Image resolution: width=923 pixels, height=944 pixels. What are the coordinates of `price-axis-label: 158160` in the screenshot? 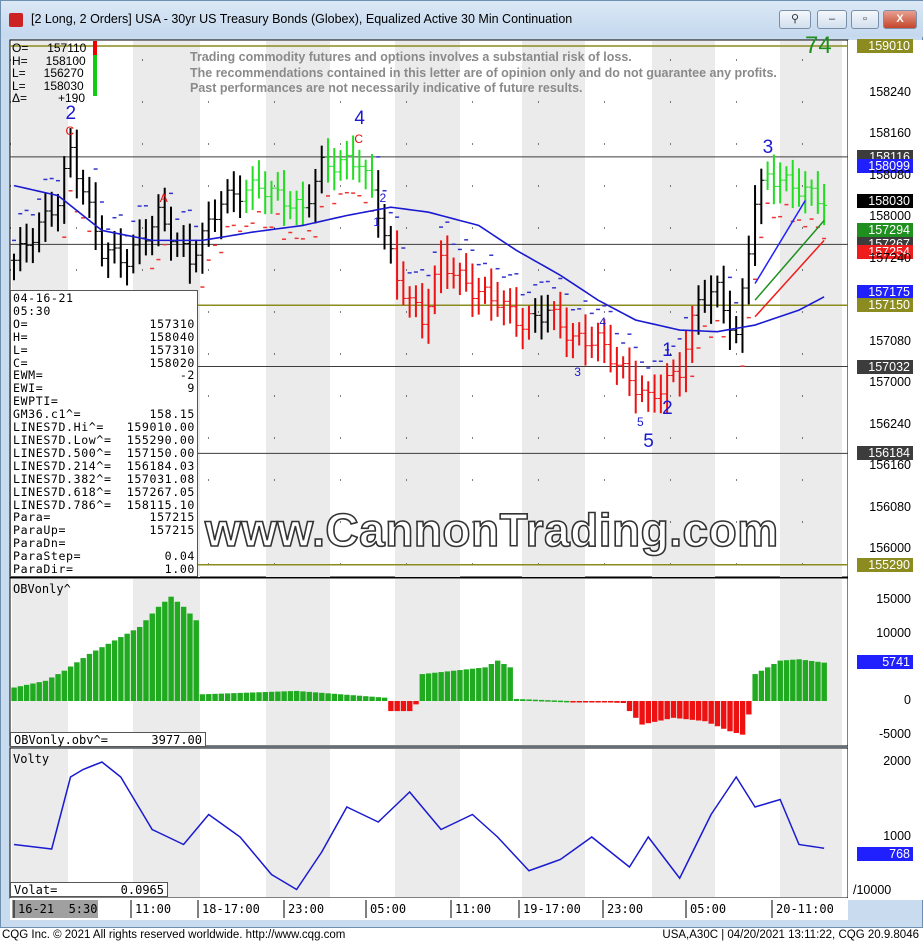 It's located at (890, 133).